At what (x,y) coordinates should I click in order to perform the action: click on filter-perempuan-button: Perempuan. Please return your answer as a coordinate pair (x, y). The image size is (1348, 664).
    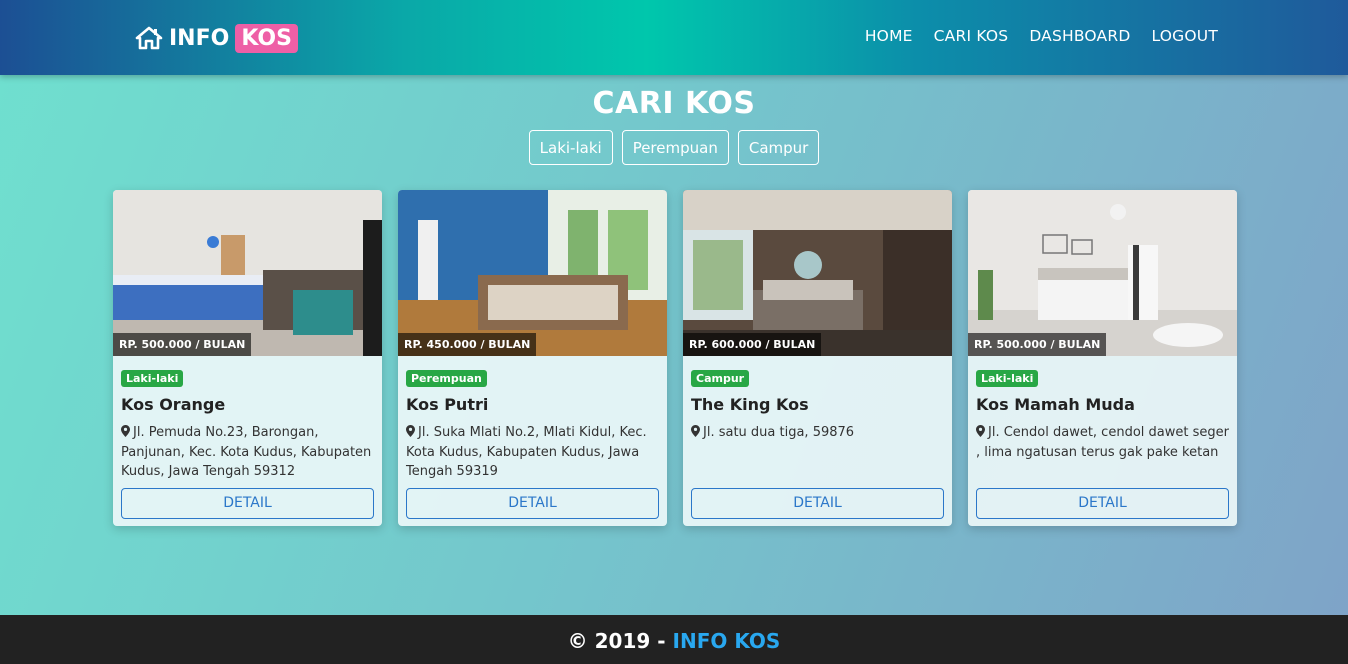
    Looking at the image, I should click on (675, 147).